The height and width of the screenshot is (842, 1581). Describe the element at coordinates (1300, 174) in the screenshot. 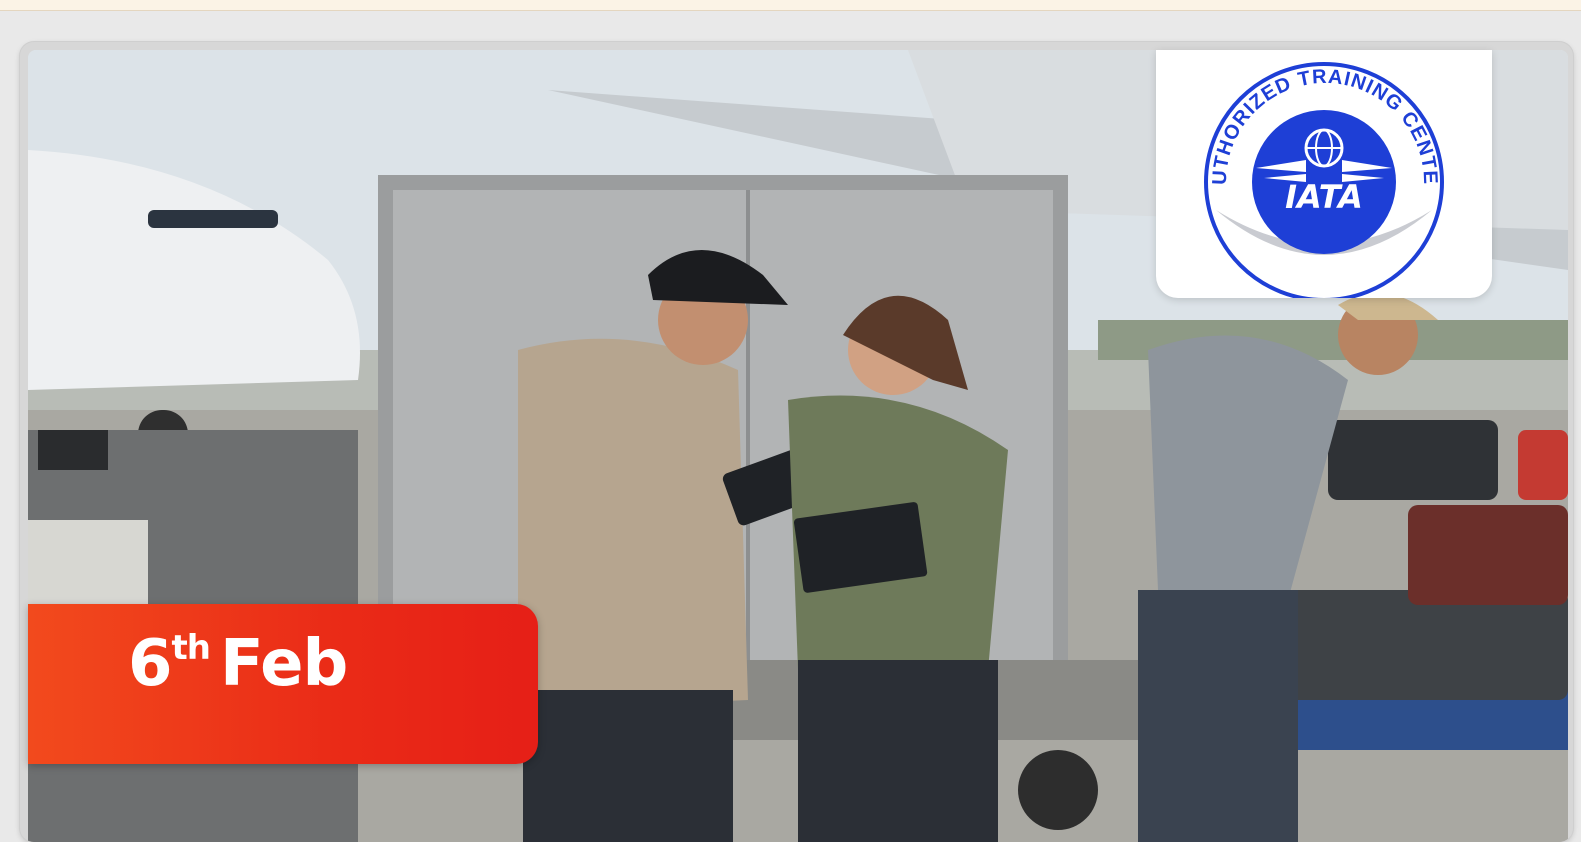

I see `iata-authorized-training-center-seal: IATA AUTHORIZED TRAINING CENTER` at that location.